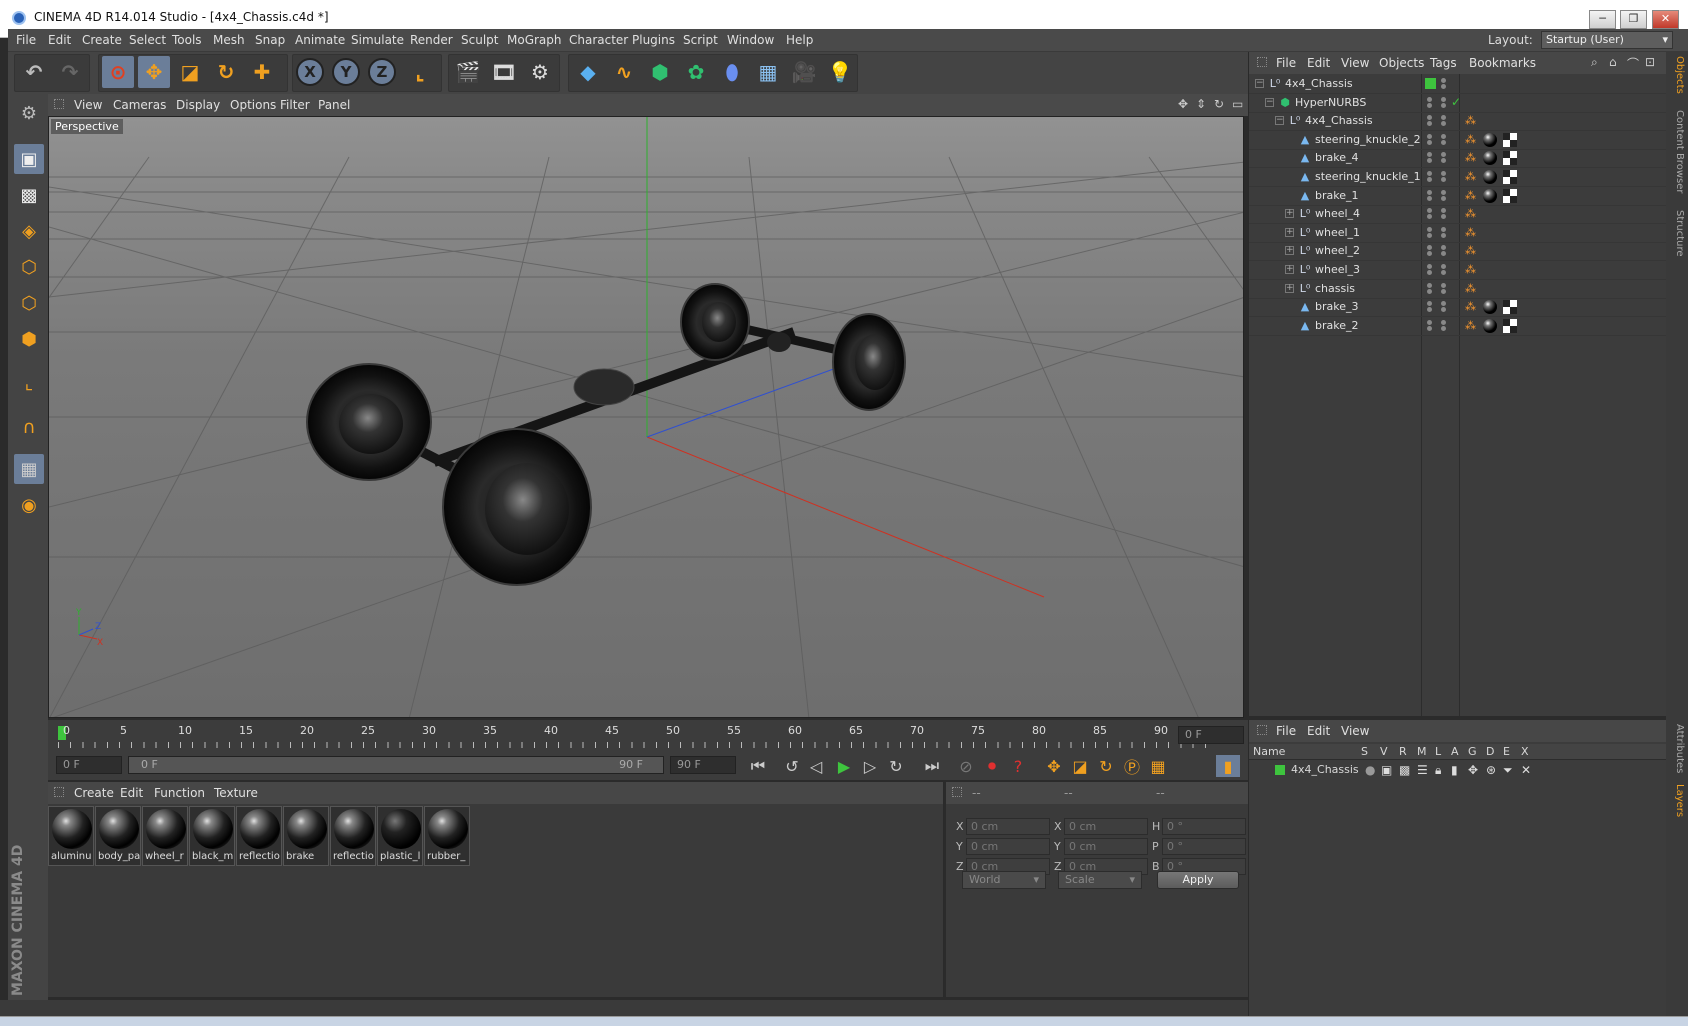  I want to click on object-name: steering_knuckle_1, so click(1368, 176).